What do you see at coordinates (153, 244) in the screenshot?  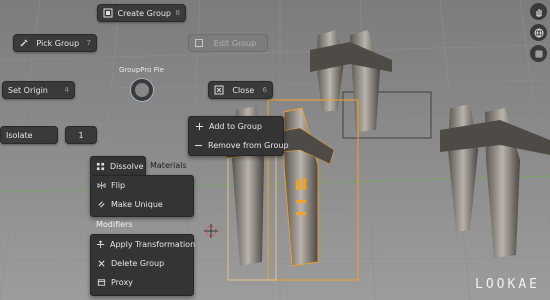 I see `apply-transformation-label: Apply Transformation` at bounding box center [153, 244].